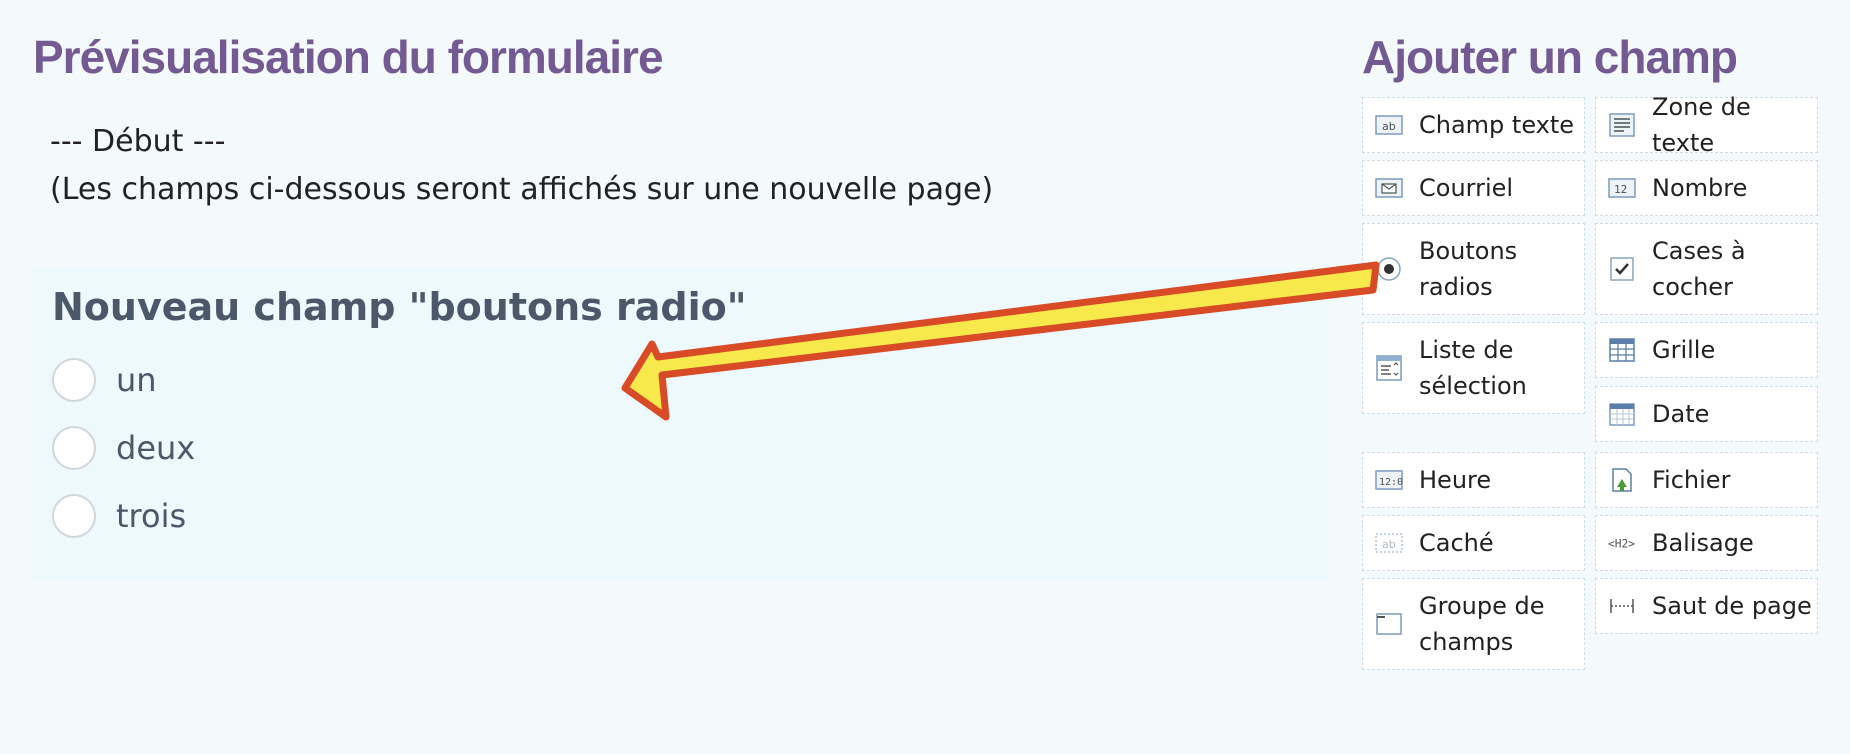 Image resolution: width=1850 pixels, height=754 pixels. I want to click on add-page-break-button: Saut de page, so click(1706, 606).